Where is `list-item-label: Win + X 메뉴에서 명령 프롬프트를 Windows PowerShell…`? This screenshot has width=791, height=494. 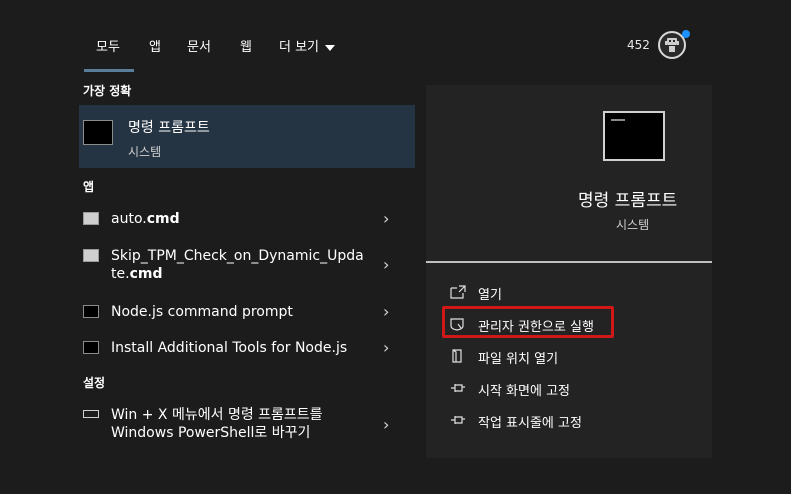
list-item-label: Win + X 메뉴에서 명령 프롬프트를 Windows PowerShell… is located at coordinates (217, 424).